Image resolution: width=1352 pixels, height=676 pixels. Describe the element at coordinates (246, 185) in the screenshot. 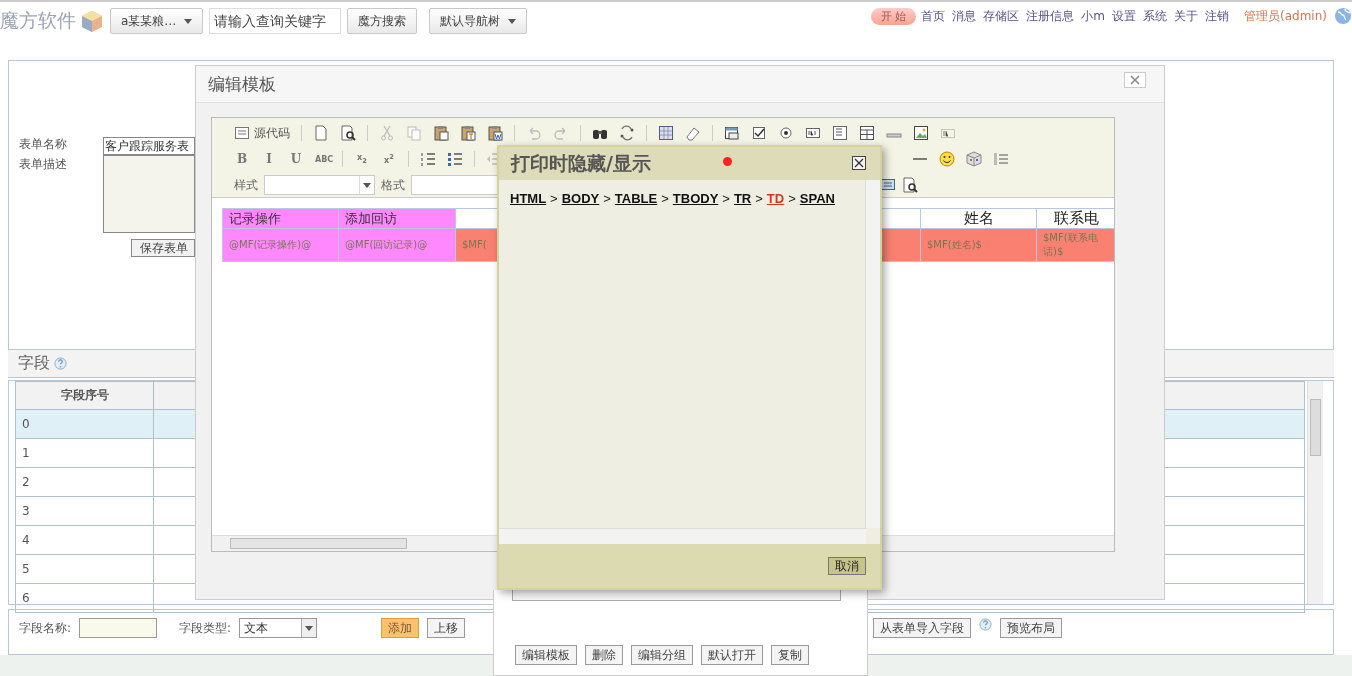

I see `style-label: 样式` at that location.